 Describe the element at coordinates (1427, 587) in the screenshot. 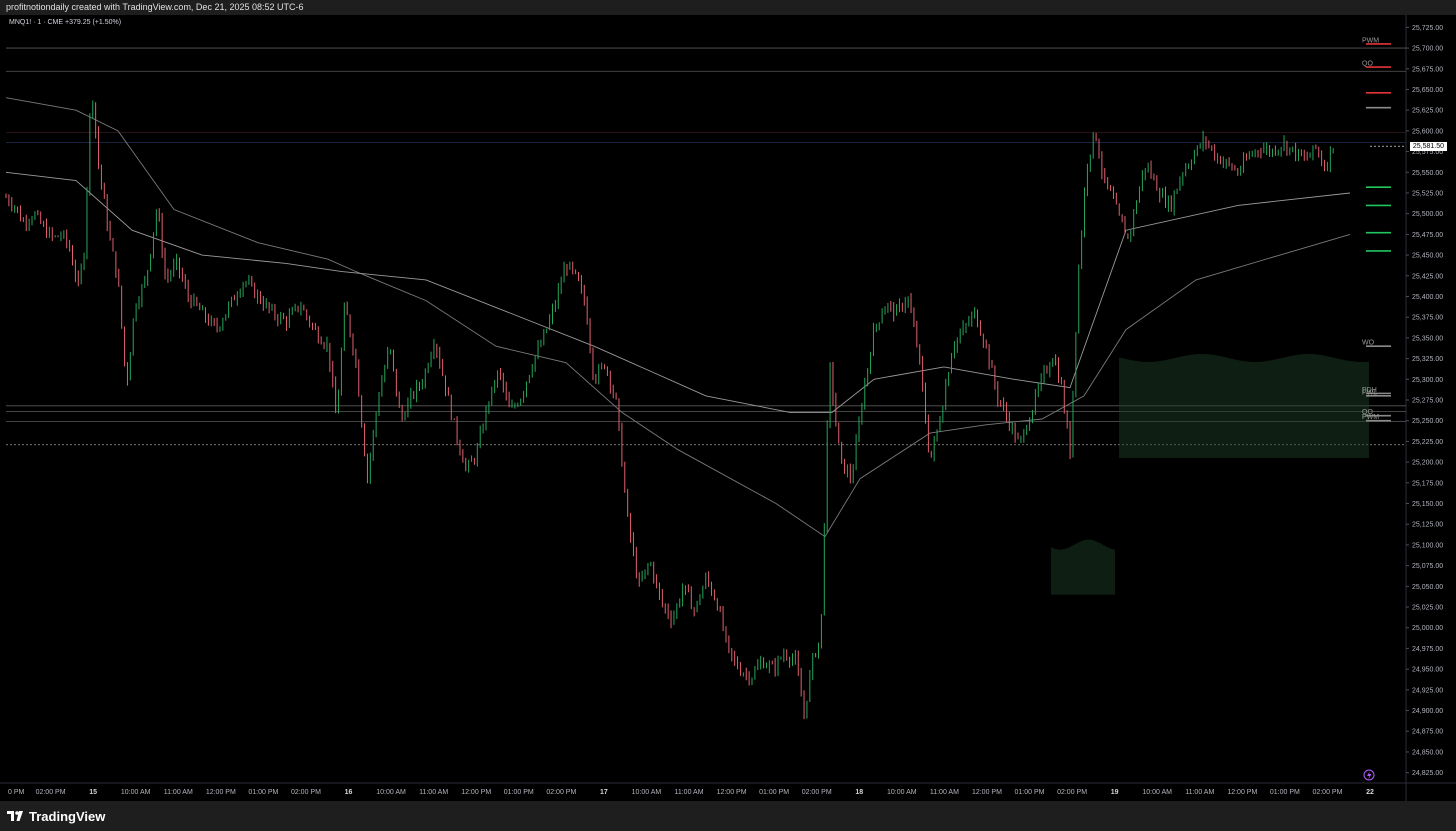

I see `y-tick-label: 25,050.00` at that location.